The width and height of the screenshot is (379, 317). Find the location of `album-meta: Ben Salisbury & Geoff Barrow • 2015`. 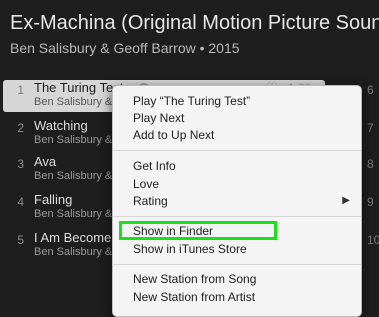

album-meta: Ben Salisbury & Geoff Barrow • 2015 is located at coordinates (125, 48).